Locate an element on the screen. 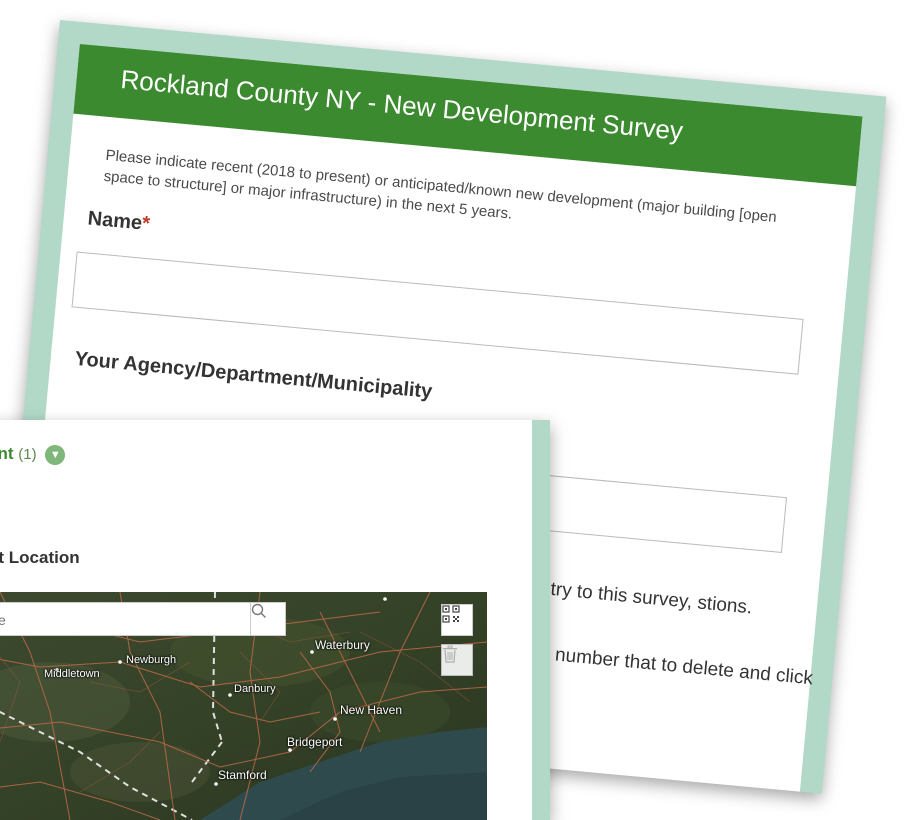 This screenshot has width=910, height=820. group-count: (1) is located at coordinates (27, 454).